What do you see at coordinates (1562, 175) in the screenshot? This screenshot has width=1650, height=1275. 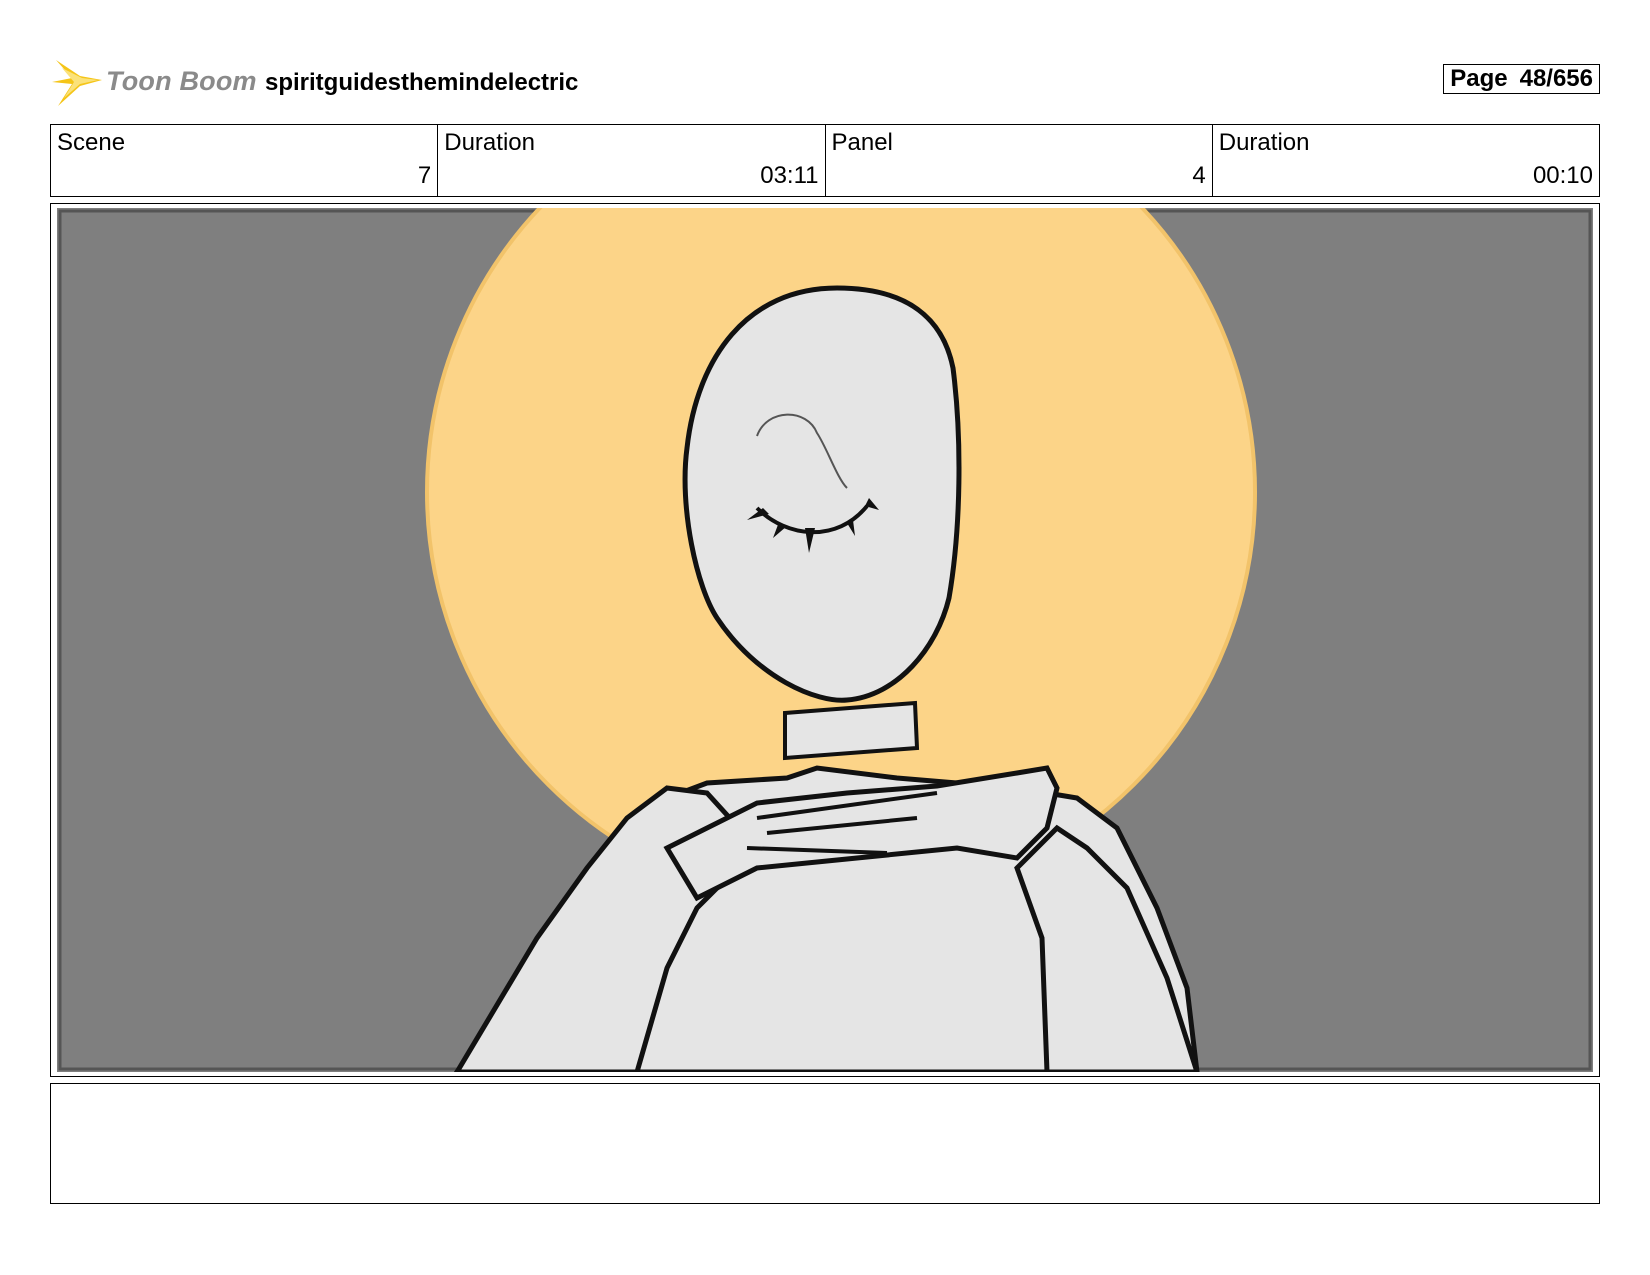 I see `panel-duration-value: 00:10` at bounding box center [1562, 175].